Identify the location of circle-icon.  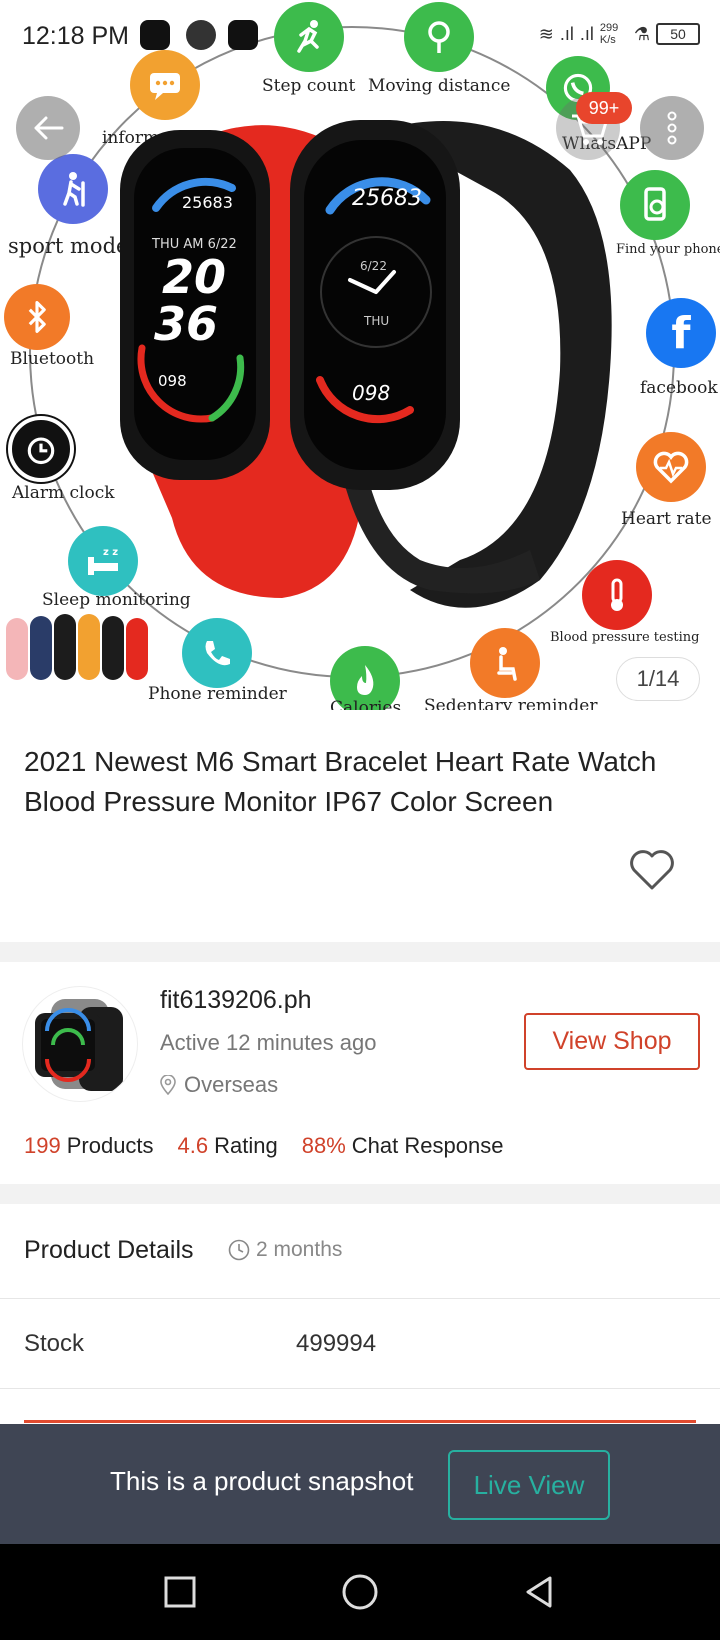
(360, 1592).